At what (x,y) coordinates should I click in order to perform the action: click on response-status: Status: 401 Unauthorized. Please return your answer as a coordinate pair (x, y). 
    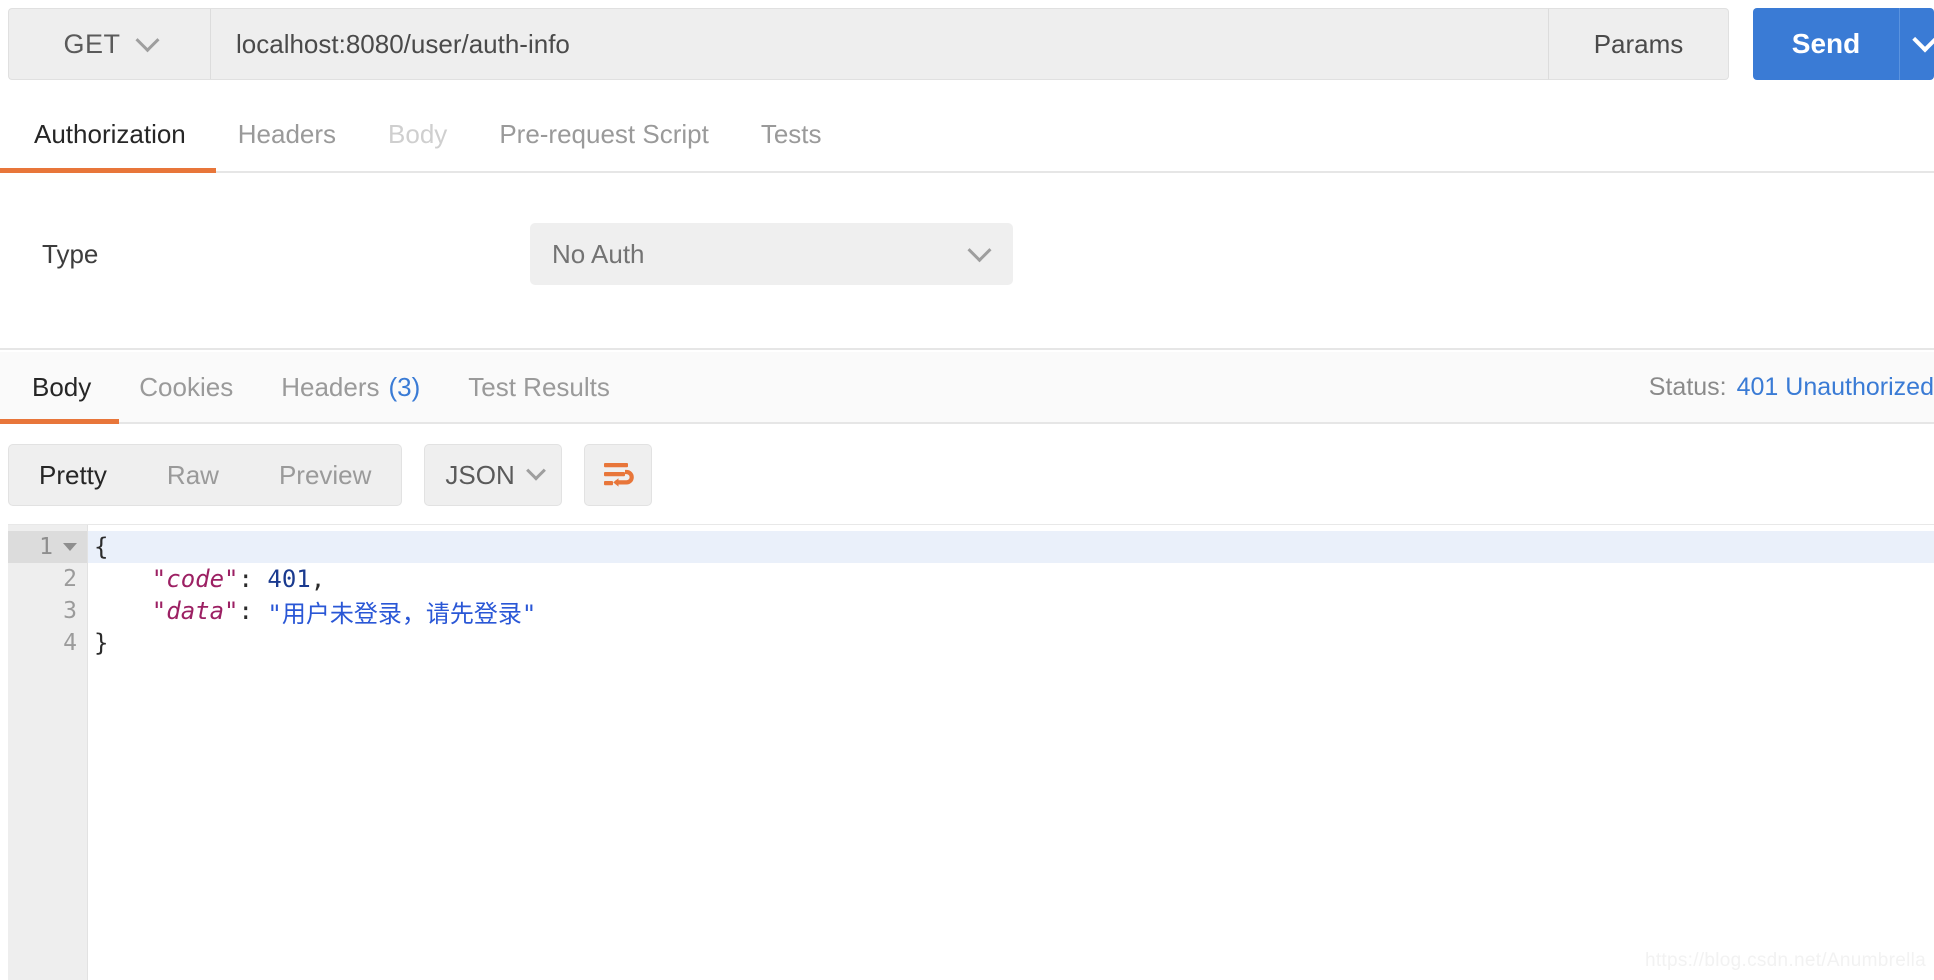
    Looking at the image, I should click on (1791, 387).